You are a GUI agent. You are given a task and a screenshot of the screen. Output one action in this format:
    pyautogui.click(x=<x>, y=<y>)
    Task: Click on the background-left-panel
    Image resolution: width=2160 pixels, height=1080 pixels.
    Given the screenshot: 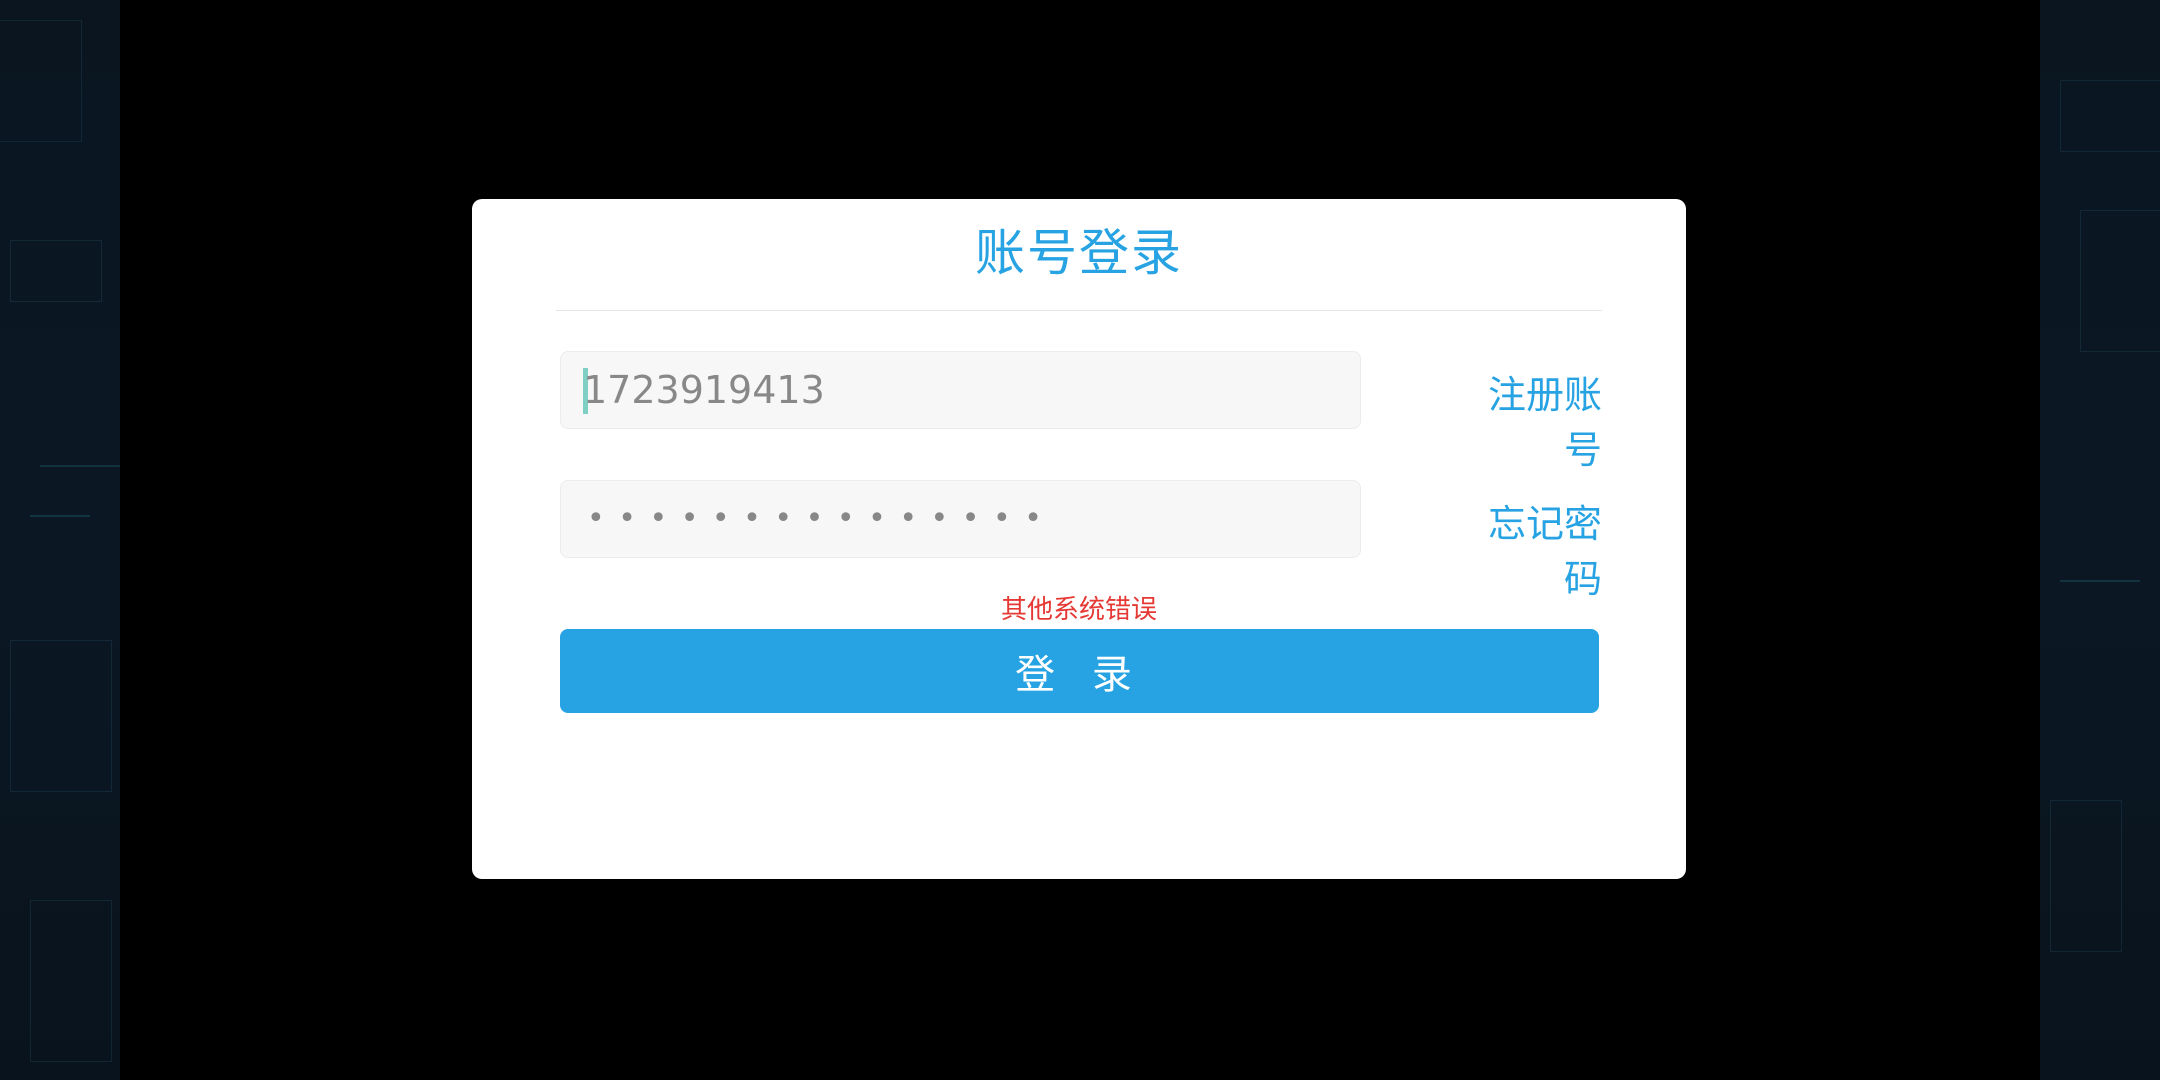 What is the action you would take?
    pyautogui.click(x=60, y=540)
    